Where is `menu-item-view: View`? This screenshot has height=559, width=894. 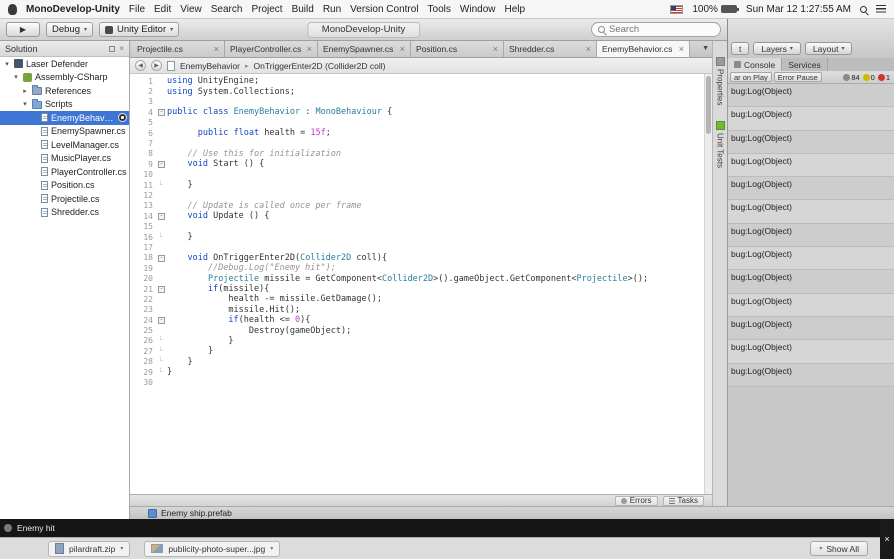 menu-item-view: View is located at coordinates (191, 9).